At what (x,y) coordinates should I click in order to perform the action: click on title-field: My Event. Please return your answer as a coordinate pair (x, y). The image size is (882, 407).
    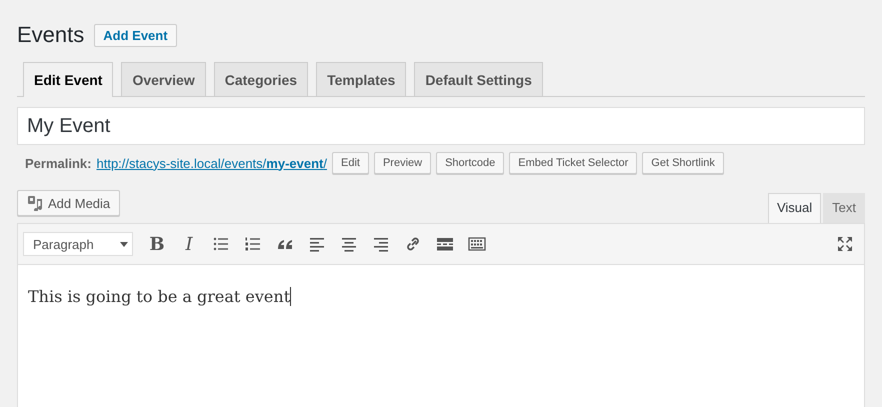
    Looking at the image, I should click on (441, 126).